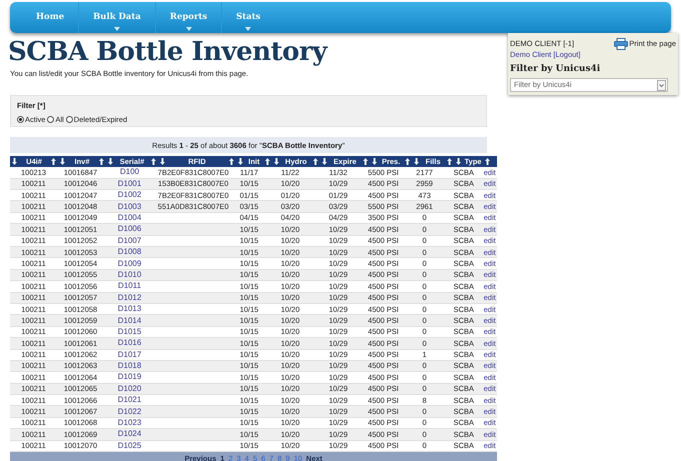 The image size is (681, 461). Describe the element at coordinates (130, 217) in the screenshot. I see `serial-link: D1004` at that location.